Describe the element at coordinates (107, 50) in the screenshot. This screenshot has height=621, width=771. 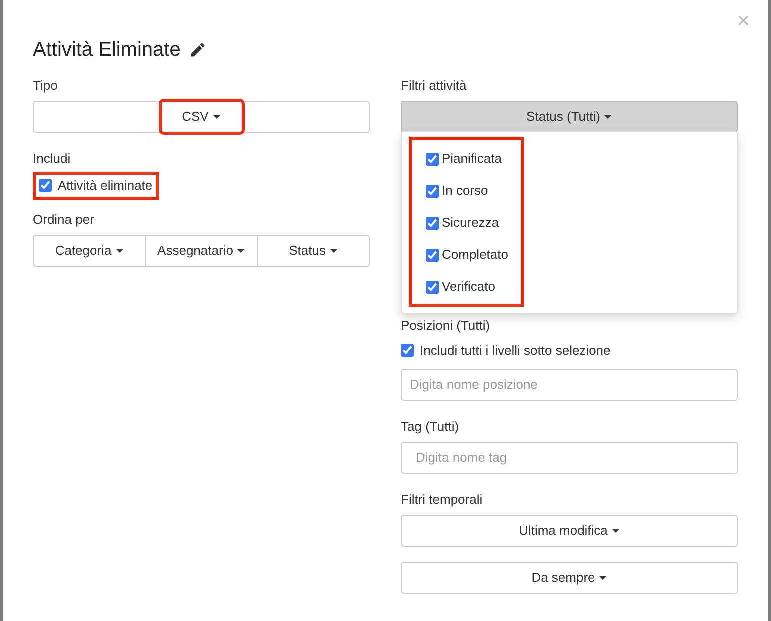
I see `modal-title: Attività Eliminate` at that location.